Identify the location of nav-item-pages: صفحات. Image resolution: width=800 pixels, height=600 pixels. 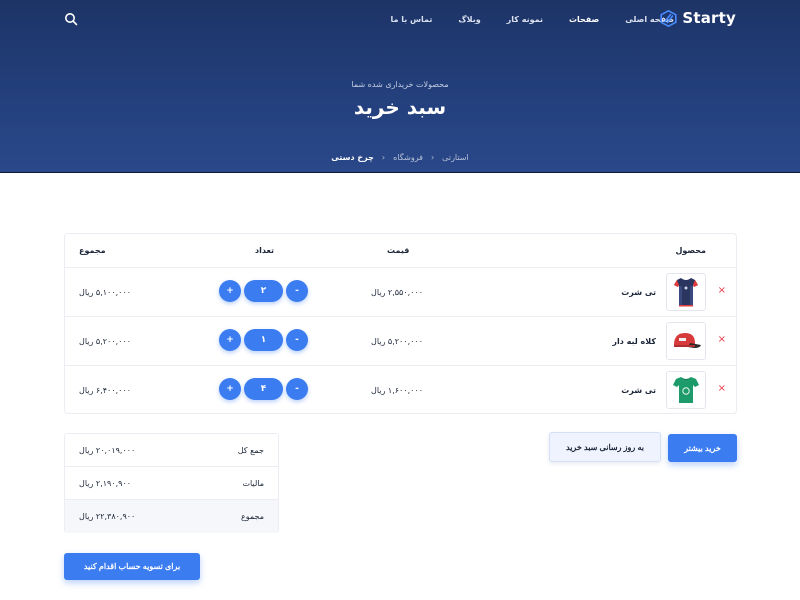
(584, 19).